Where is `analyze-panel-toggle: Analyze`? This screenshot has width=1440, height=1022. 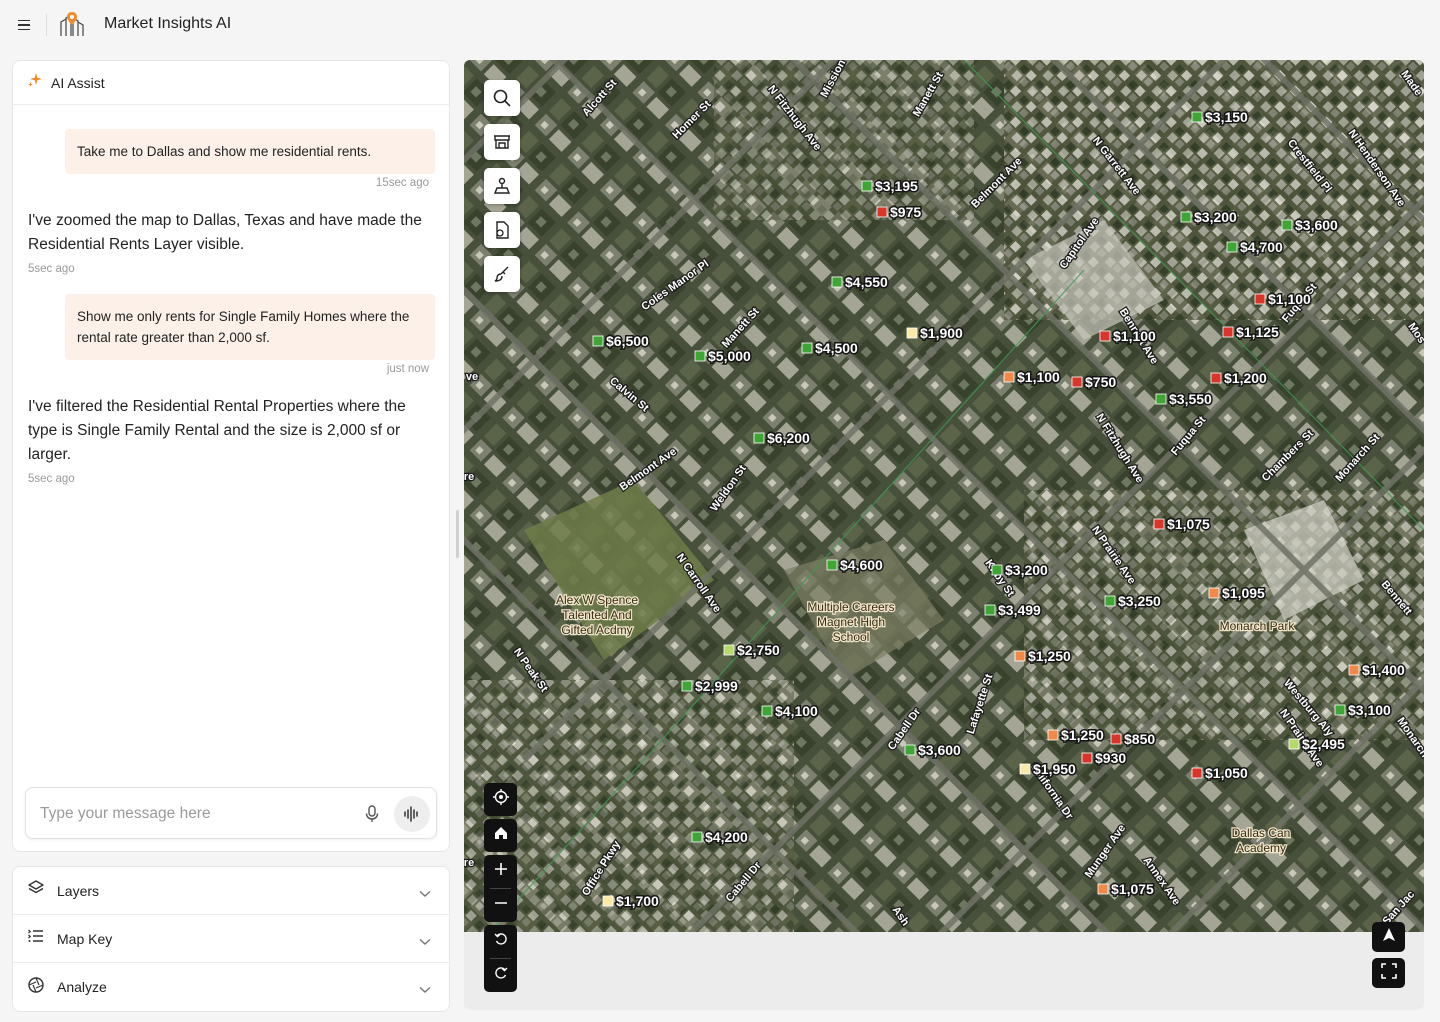 analyze-panel-toggle: Analyze is located at coordinates (231, 987).